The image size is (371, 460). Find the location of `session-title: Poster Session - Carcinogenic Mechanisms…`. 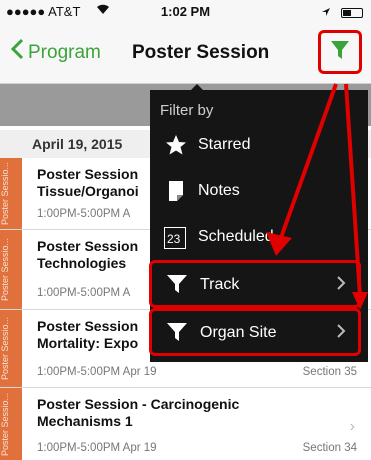

session-title: Poster Session - Carcinogenic Mechanisms… is located at coordinates (138, 412).